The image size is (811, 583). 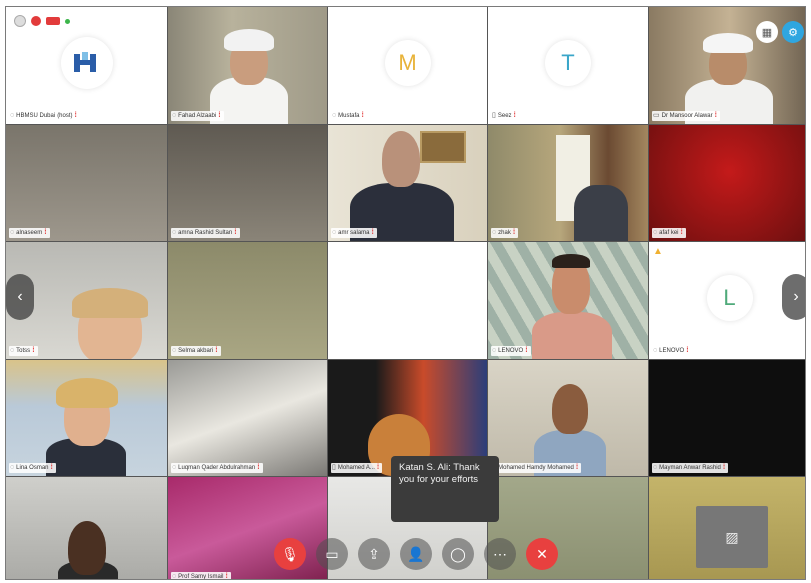 I want to click on participant-tile-hbmsu: ◌ HBMSU Dubai (host) ⁞, so click(x=86, y=65).